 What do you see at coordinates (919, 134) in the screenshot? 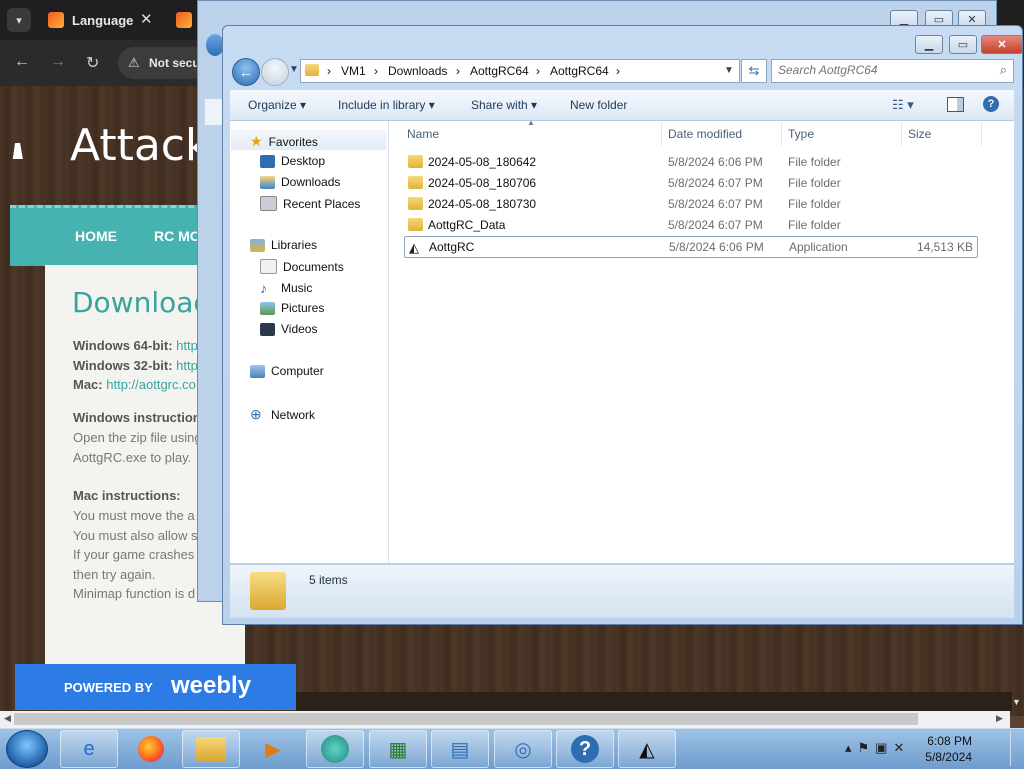
I see `column-size: Size` at bounding box center [919, 134].